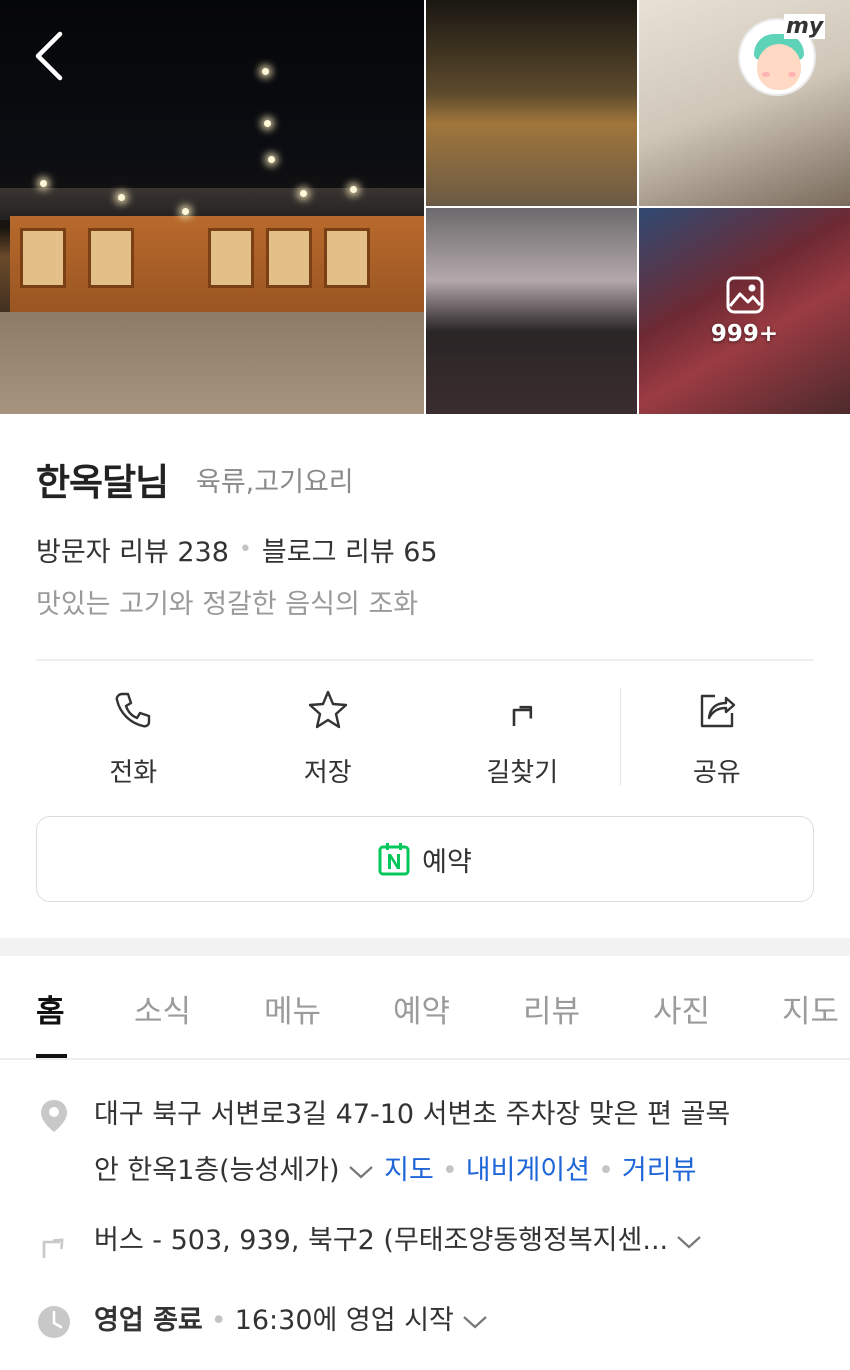  I want to click on navigation-link: 내비게이션, so click(528, 1170).